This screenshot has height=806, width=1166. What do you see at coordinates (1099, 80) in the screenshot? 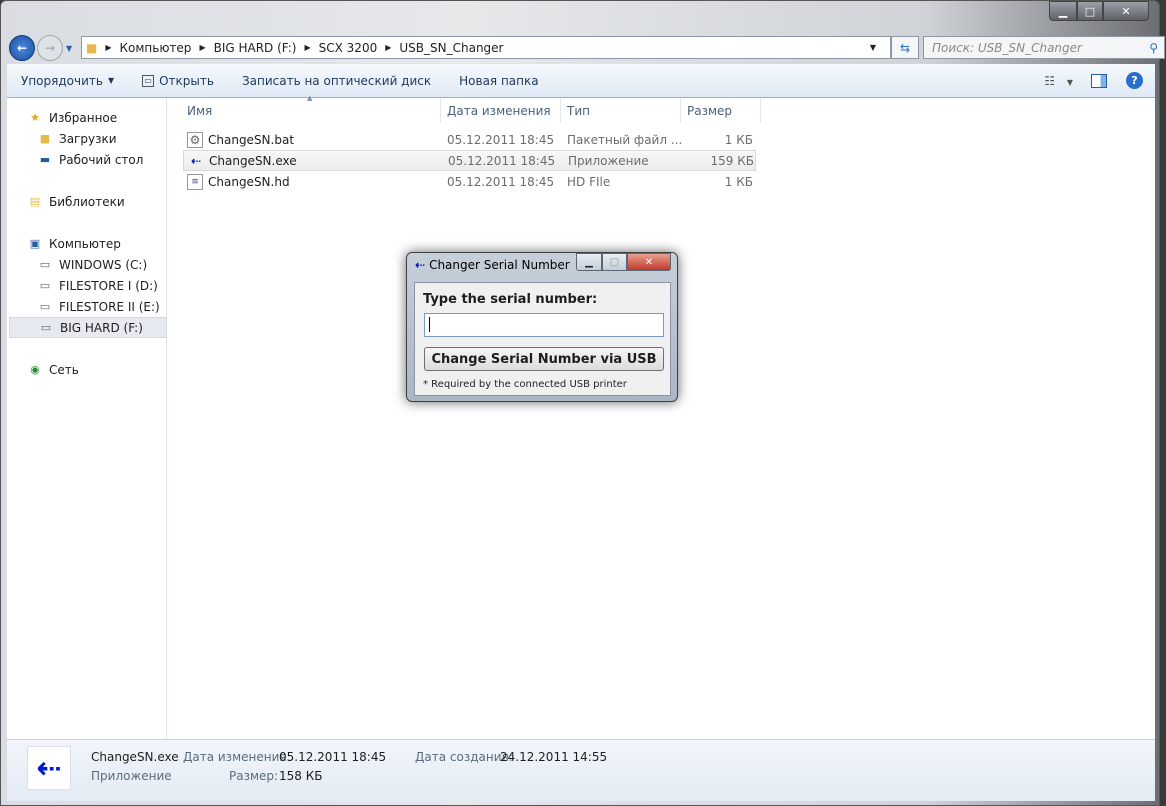
I see `preview-pane-button` at bounding box center [1099, 80].